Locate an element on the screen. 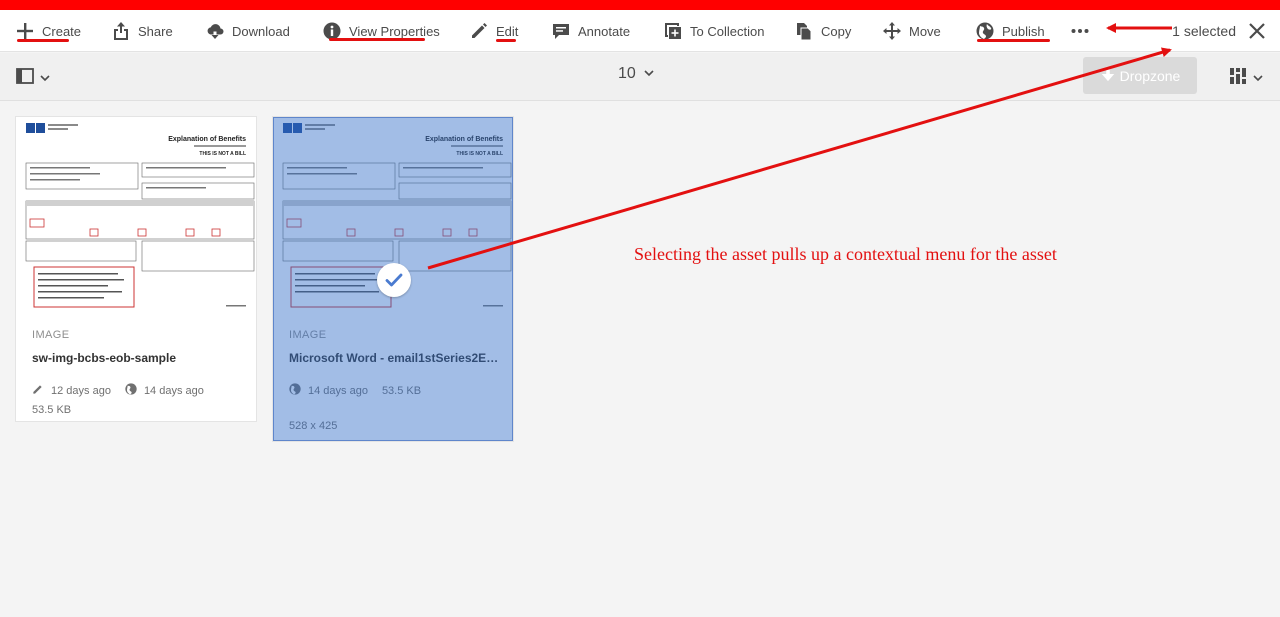 This screenshot has width=1280, height=617. secondary-bar: 10 Dropzone is located at coordinates (640, 77).